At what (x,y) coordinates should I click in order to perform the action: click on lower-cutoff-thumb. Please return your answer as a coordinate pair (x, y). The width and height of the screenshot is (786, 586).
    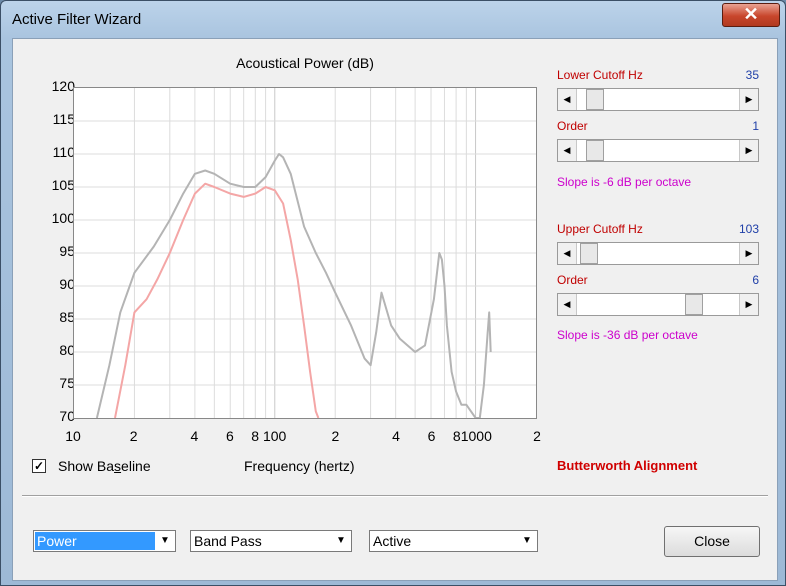
    Looking at the image, I should click on (594, 99).